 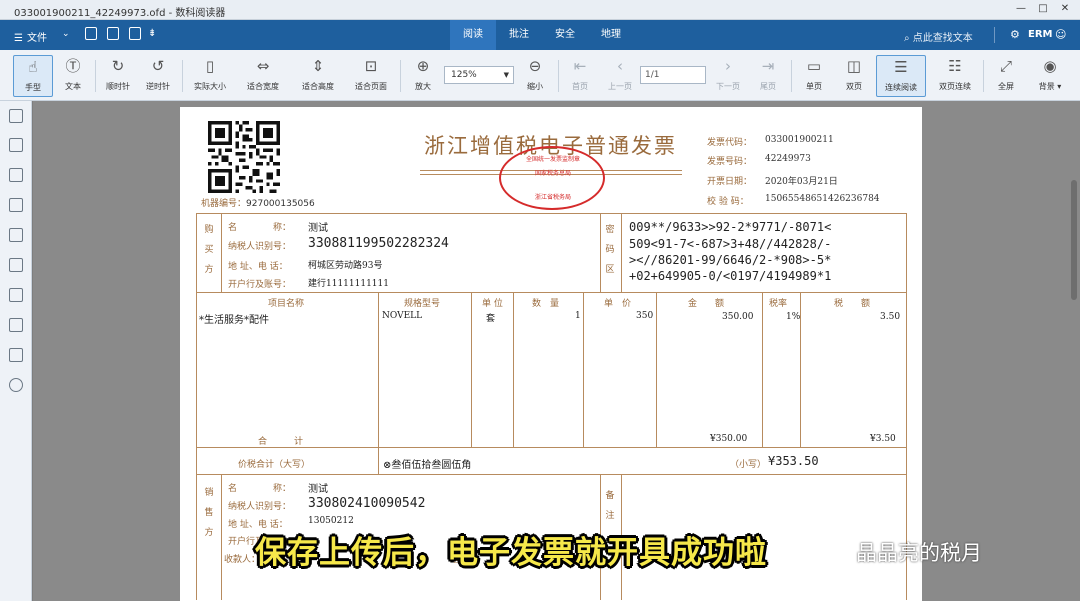 What do you see at coordinates (778, 304) in the screenshot?
I see `header-rate: 税率` at bounding box center [778, 304].